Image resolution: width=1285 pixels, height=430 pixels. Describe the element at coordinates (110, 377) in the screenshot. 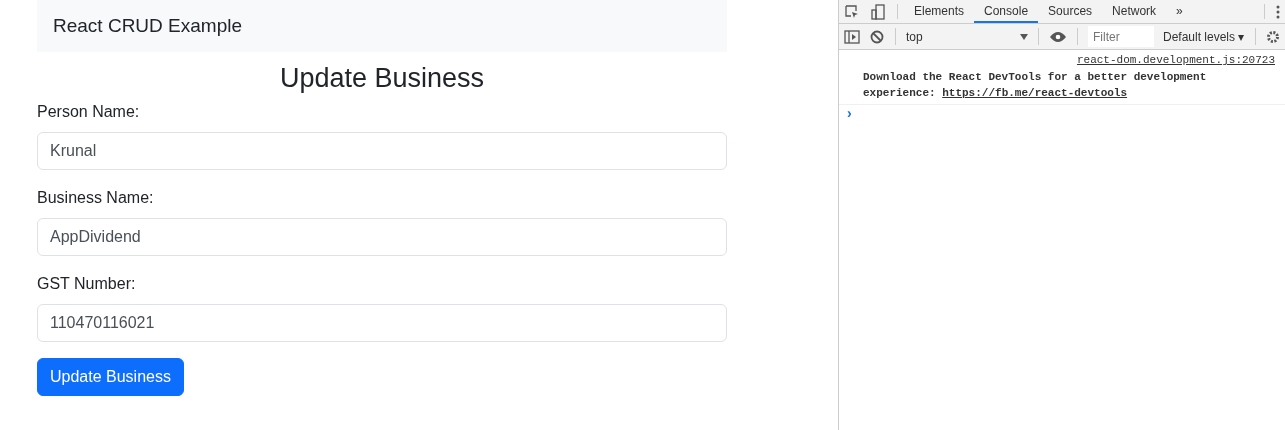

I see `update-button: Update Business` at that location.